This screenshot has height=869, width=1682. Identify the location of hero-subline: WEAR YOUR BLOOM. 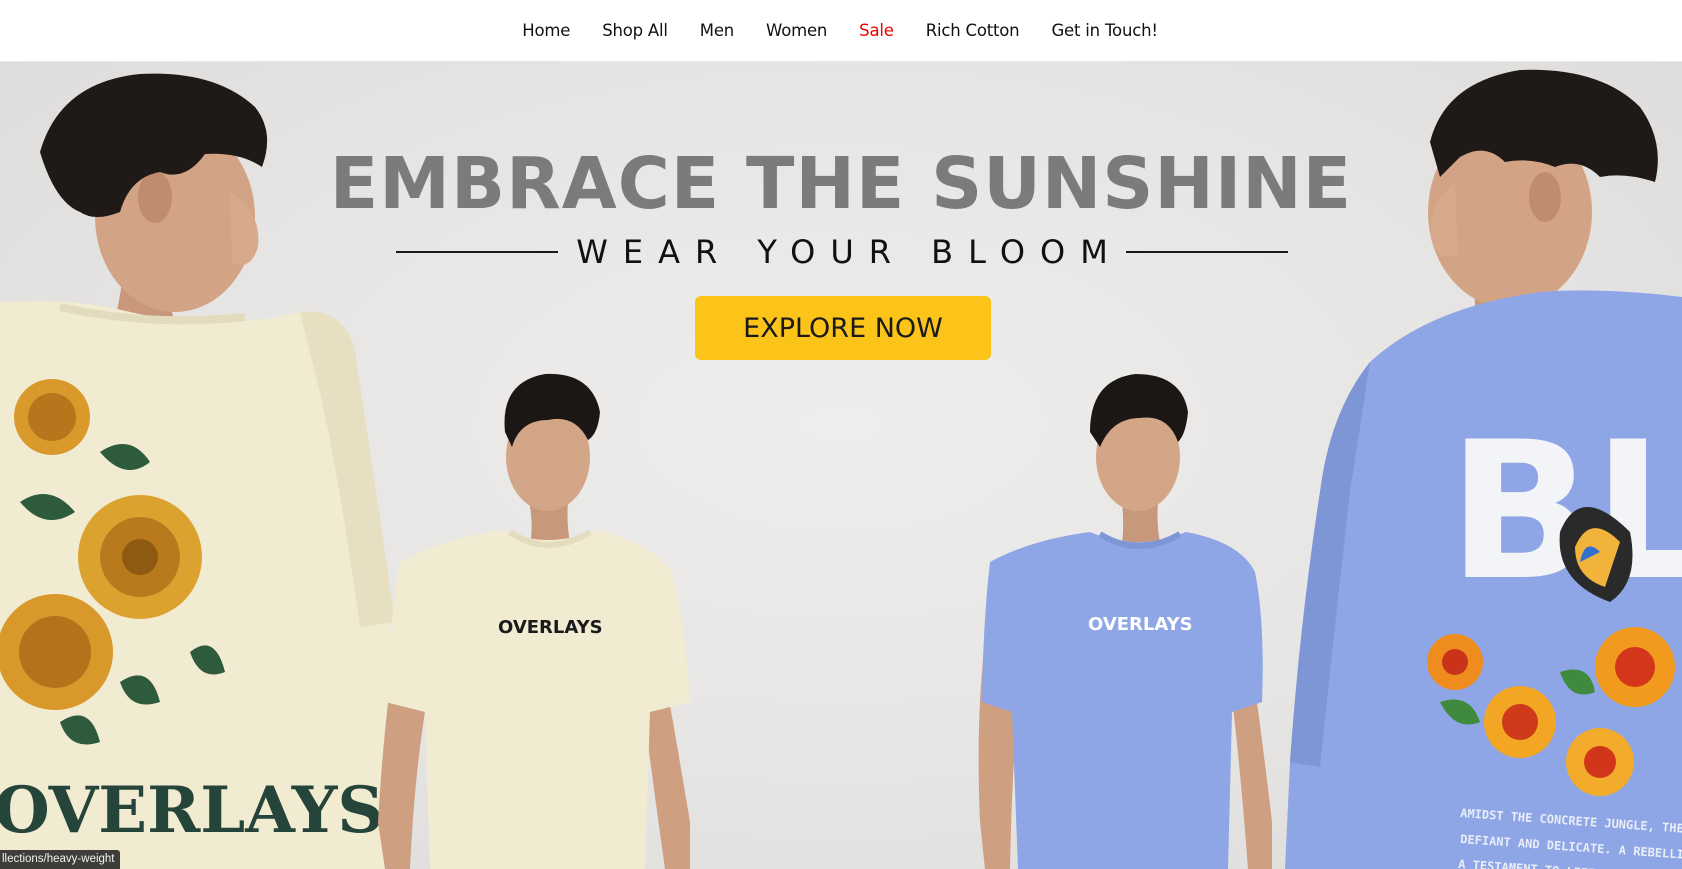
(842, 252).